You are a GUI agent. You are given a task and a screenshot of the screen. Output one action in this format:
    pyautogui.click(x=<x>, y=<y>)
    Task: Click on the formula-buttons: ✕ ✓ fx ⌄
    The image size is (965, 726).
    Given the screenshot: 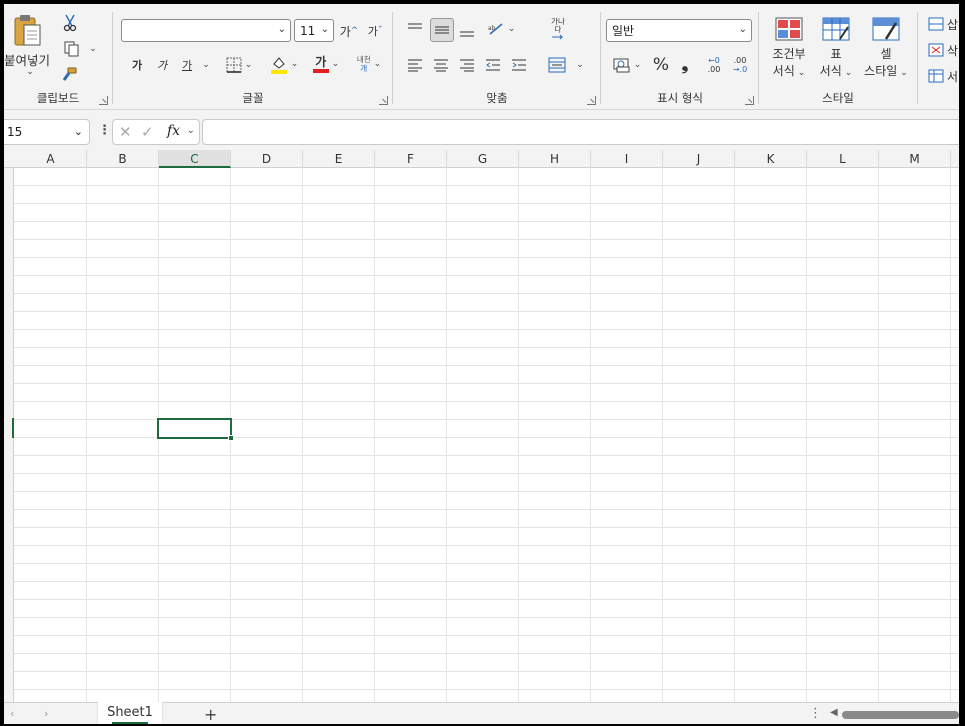 What is the action you would take?
    pyautogui.click(x=156, y=132)
    